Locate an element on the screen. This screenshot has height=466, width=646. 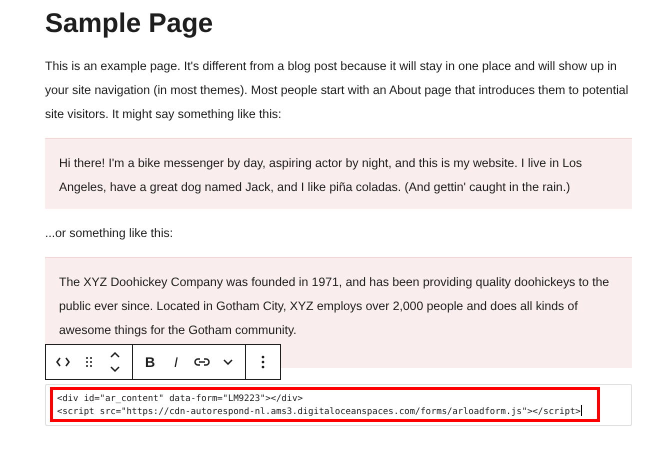
code-icon is located at coordinates (63, 362).